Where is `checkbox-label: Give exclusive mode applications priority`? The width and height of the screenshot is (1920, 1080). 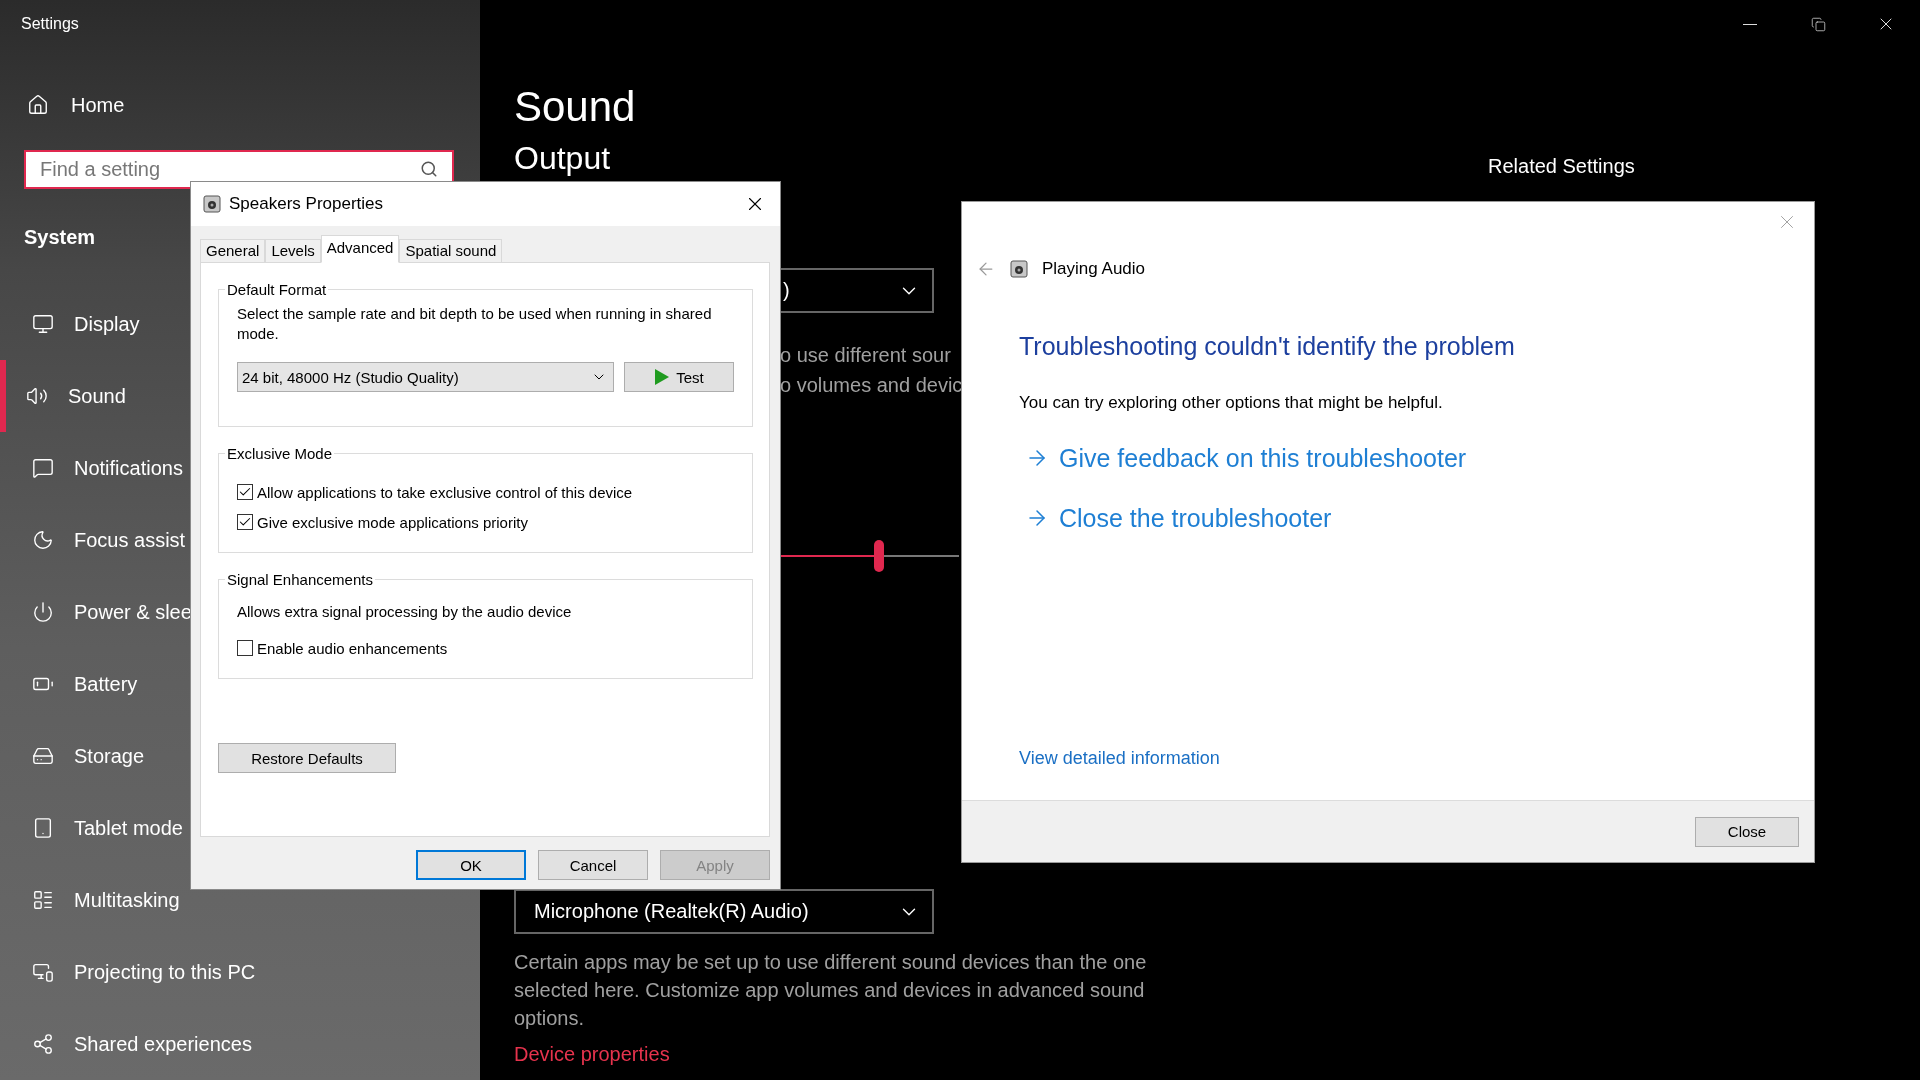 checkbox-label: Give exclusive mode applications priority is located at coordinates (392, 522).